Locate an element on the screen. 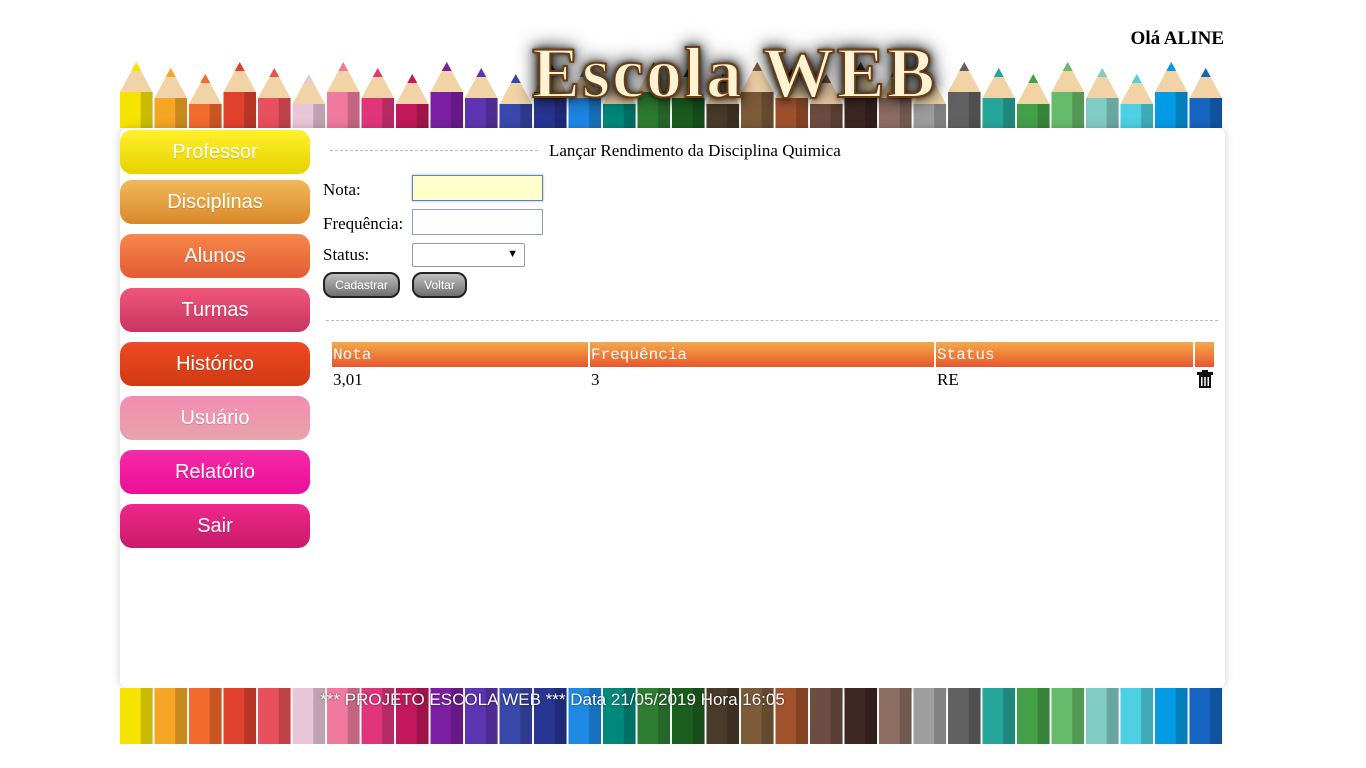 The width and height of the screenshot is (1366, 768). header-actions is located at coordinates (1204, 354).